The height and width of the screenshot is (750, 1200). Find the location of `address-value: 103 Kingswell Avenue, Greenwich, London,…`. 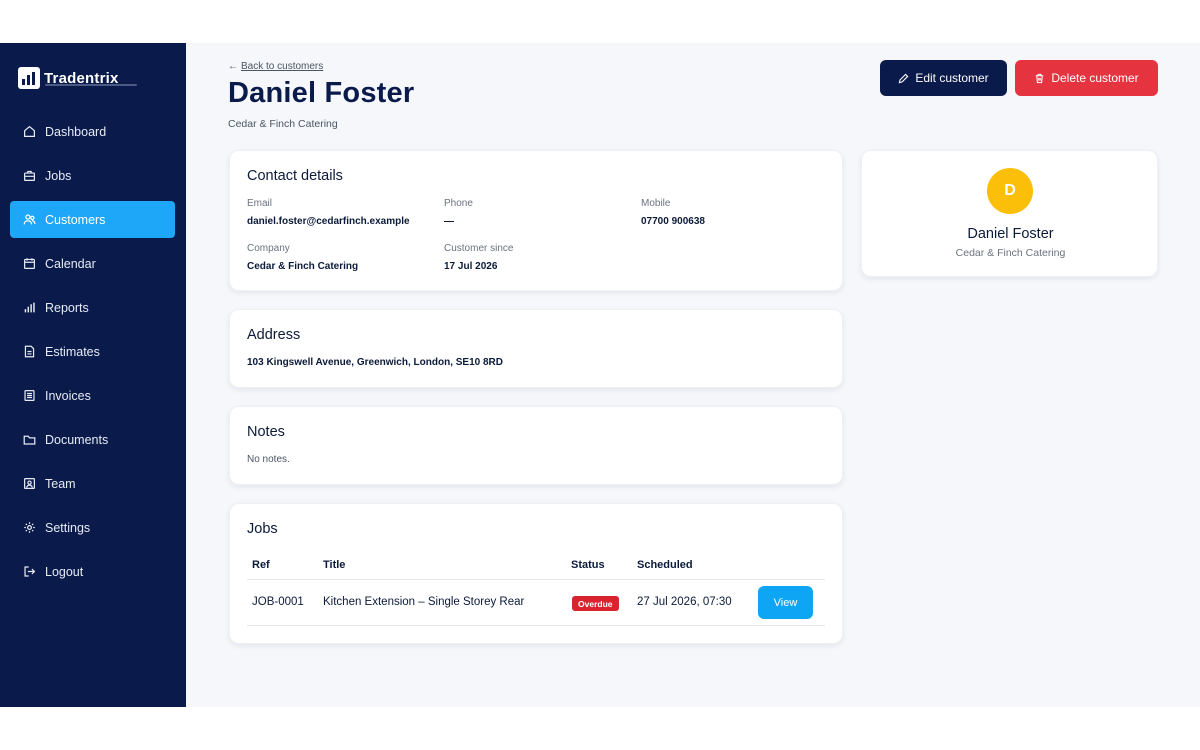

address-value: 103 Kingswell Avenue, Greenwich, London,… is located at coordinates (375, 362).